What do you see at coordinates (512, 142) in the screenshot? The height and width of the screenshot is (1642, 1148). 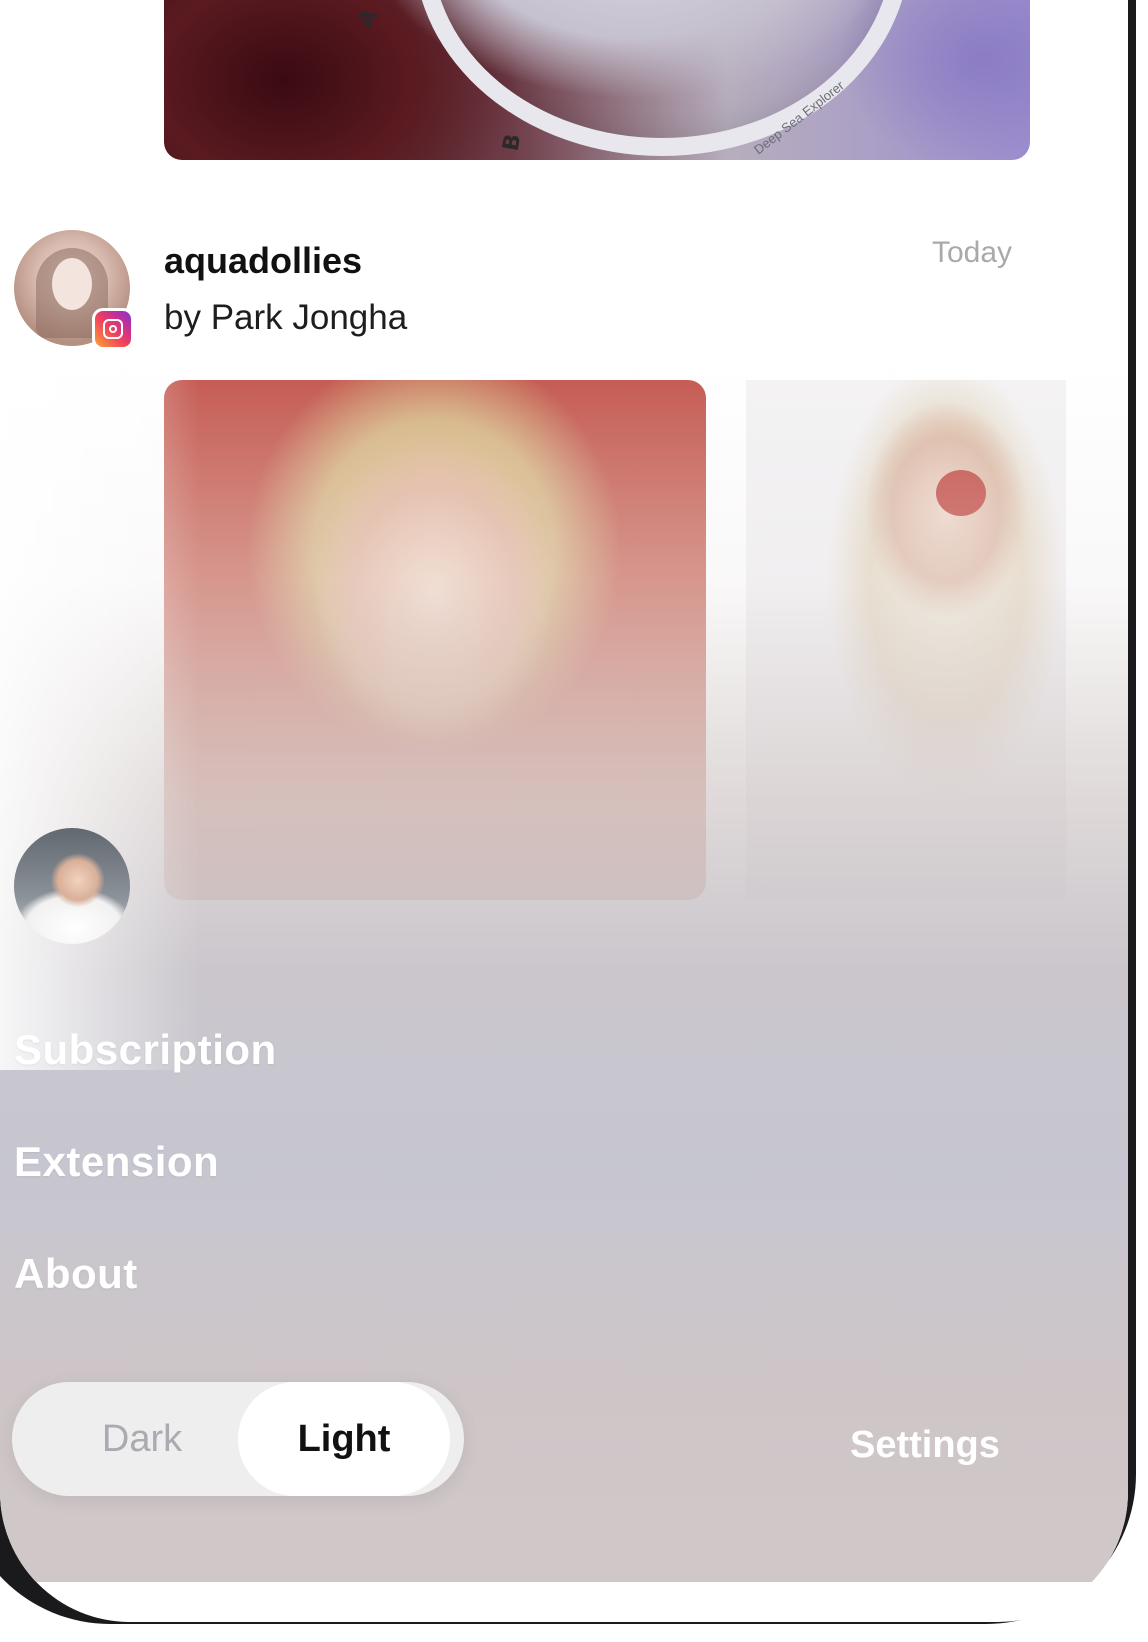 I see `dial-letter-b: B` at bounding box center [512, 142].